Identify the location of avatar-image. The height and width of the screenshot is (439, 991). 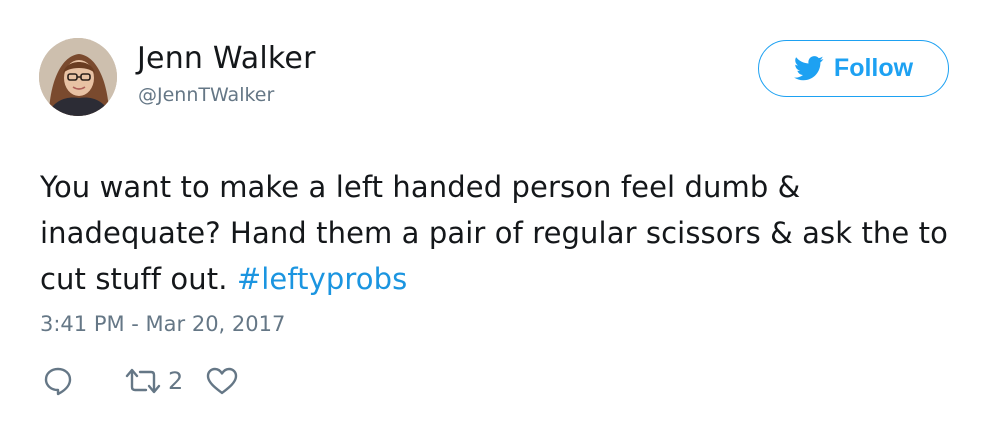
(78, 77).